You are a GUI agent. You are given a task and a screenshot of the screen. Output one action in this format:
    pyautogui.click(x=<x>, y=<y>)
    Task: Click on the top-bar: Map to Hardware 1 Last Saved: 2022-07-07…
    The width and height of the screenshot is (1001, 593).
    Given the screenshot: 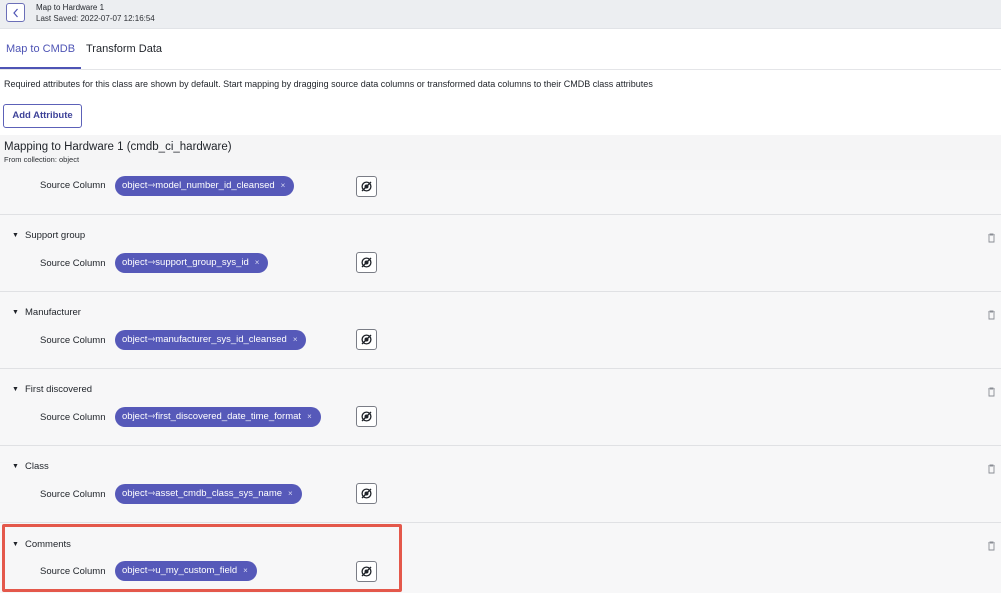 What is the action you would take?
    pyautogui.click(x=500, y=14)
    